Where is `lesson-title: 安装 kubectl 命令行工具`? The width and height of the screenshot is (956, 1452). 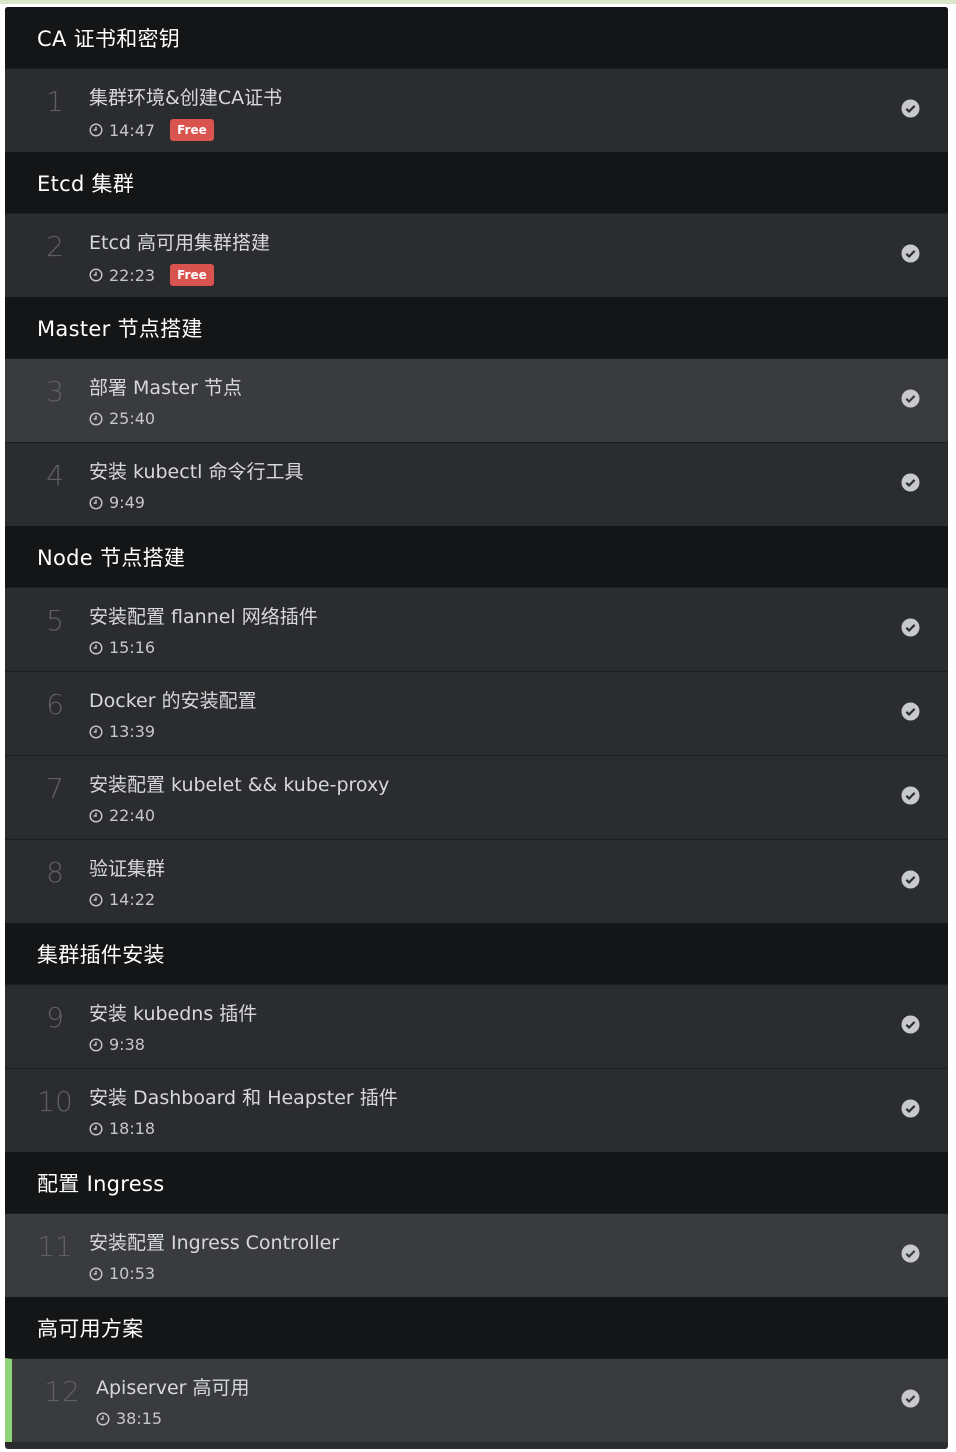
lesson-title: 安装 kubectl 命令行工具 is located at coordinates (196, 472).